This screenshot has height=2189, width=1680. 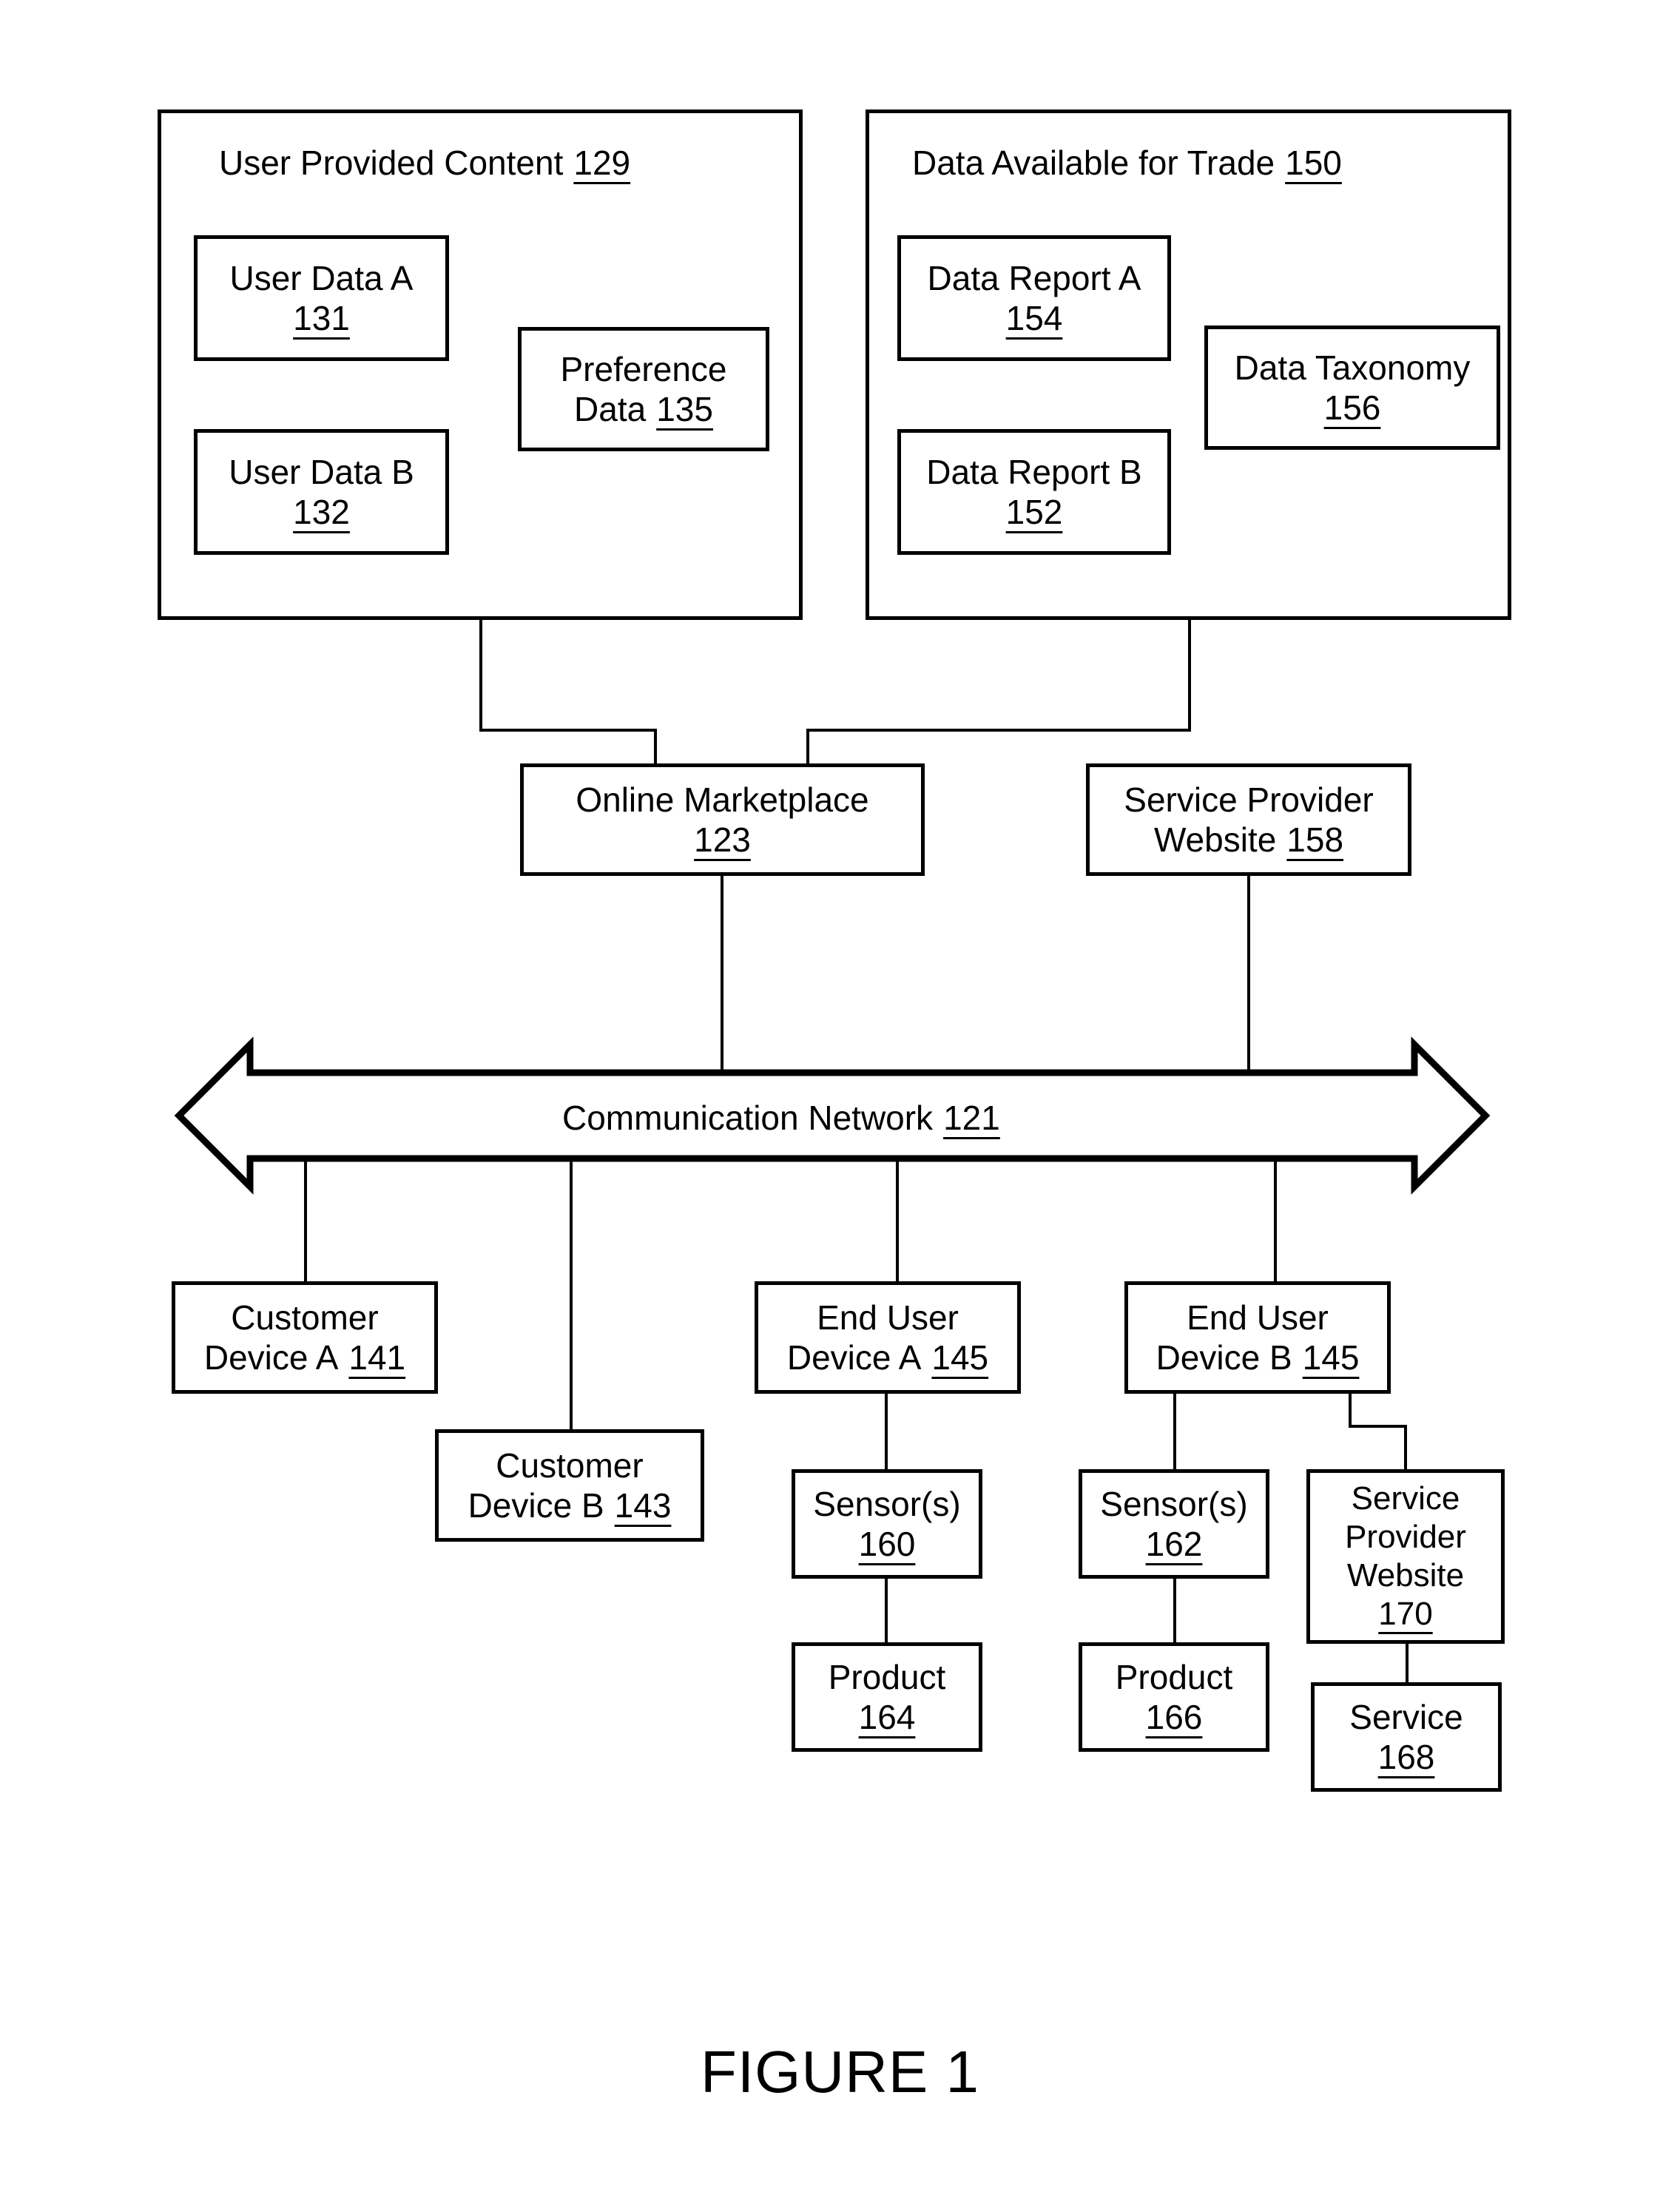 What do you see at coordinates (1034, 277) in the screenshot?
I see `block-data-report-a-label: Data Report A` at bounding box center [1034, 277].